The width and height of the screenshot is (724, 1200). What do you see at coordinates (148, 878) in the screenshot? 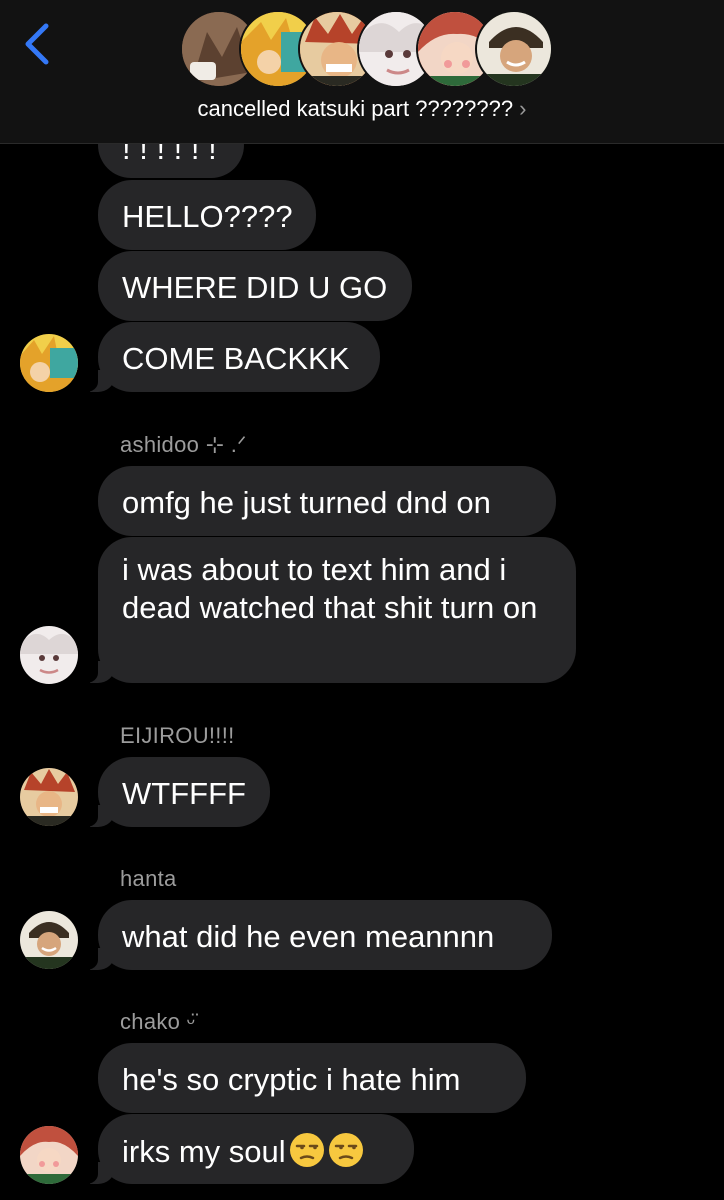
I see `sender-name: hanta` at bounding box center [148, 878].